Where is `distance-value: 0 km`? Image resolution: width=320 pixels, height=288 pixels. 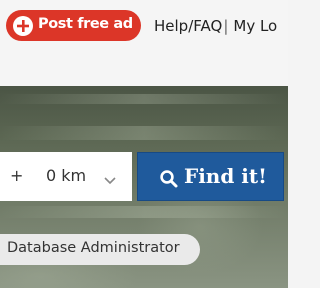 distance-value: 0 km is located at coordinates (66, 175).